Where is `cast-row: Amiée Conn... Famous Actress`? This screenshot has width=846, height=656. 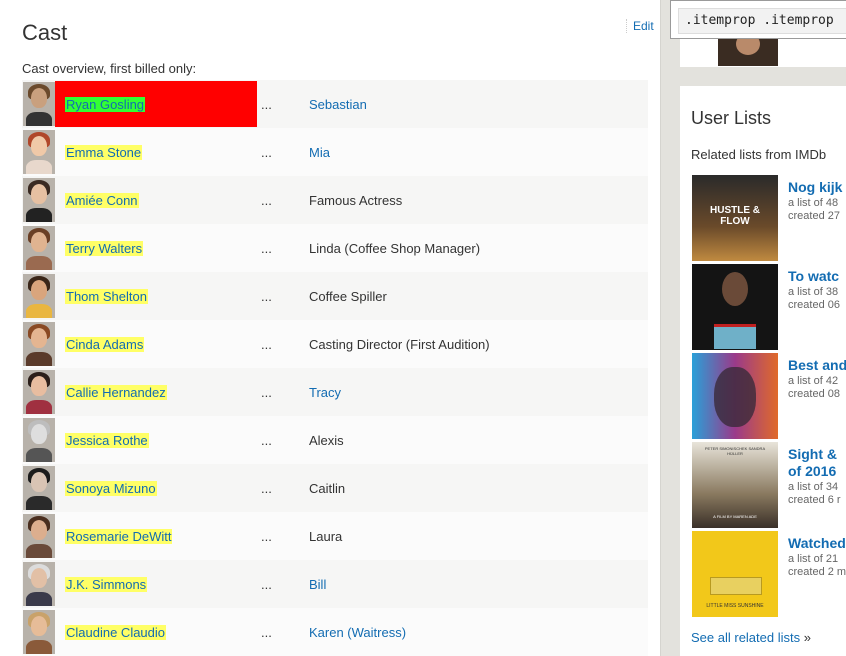 cast-row: Amiée Conn... Famous Actress is located at coordinates (335, 200).